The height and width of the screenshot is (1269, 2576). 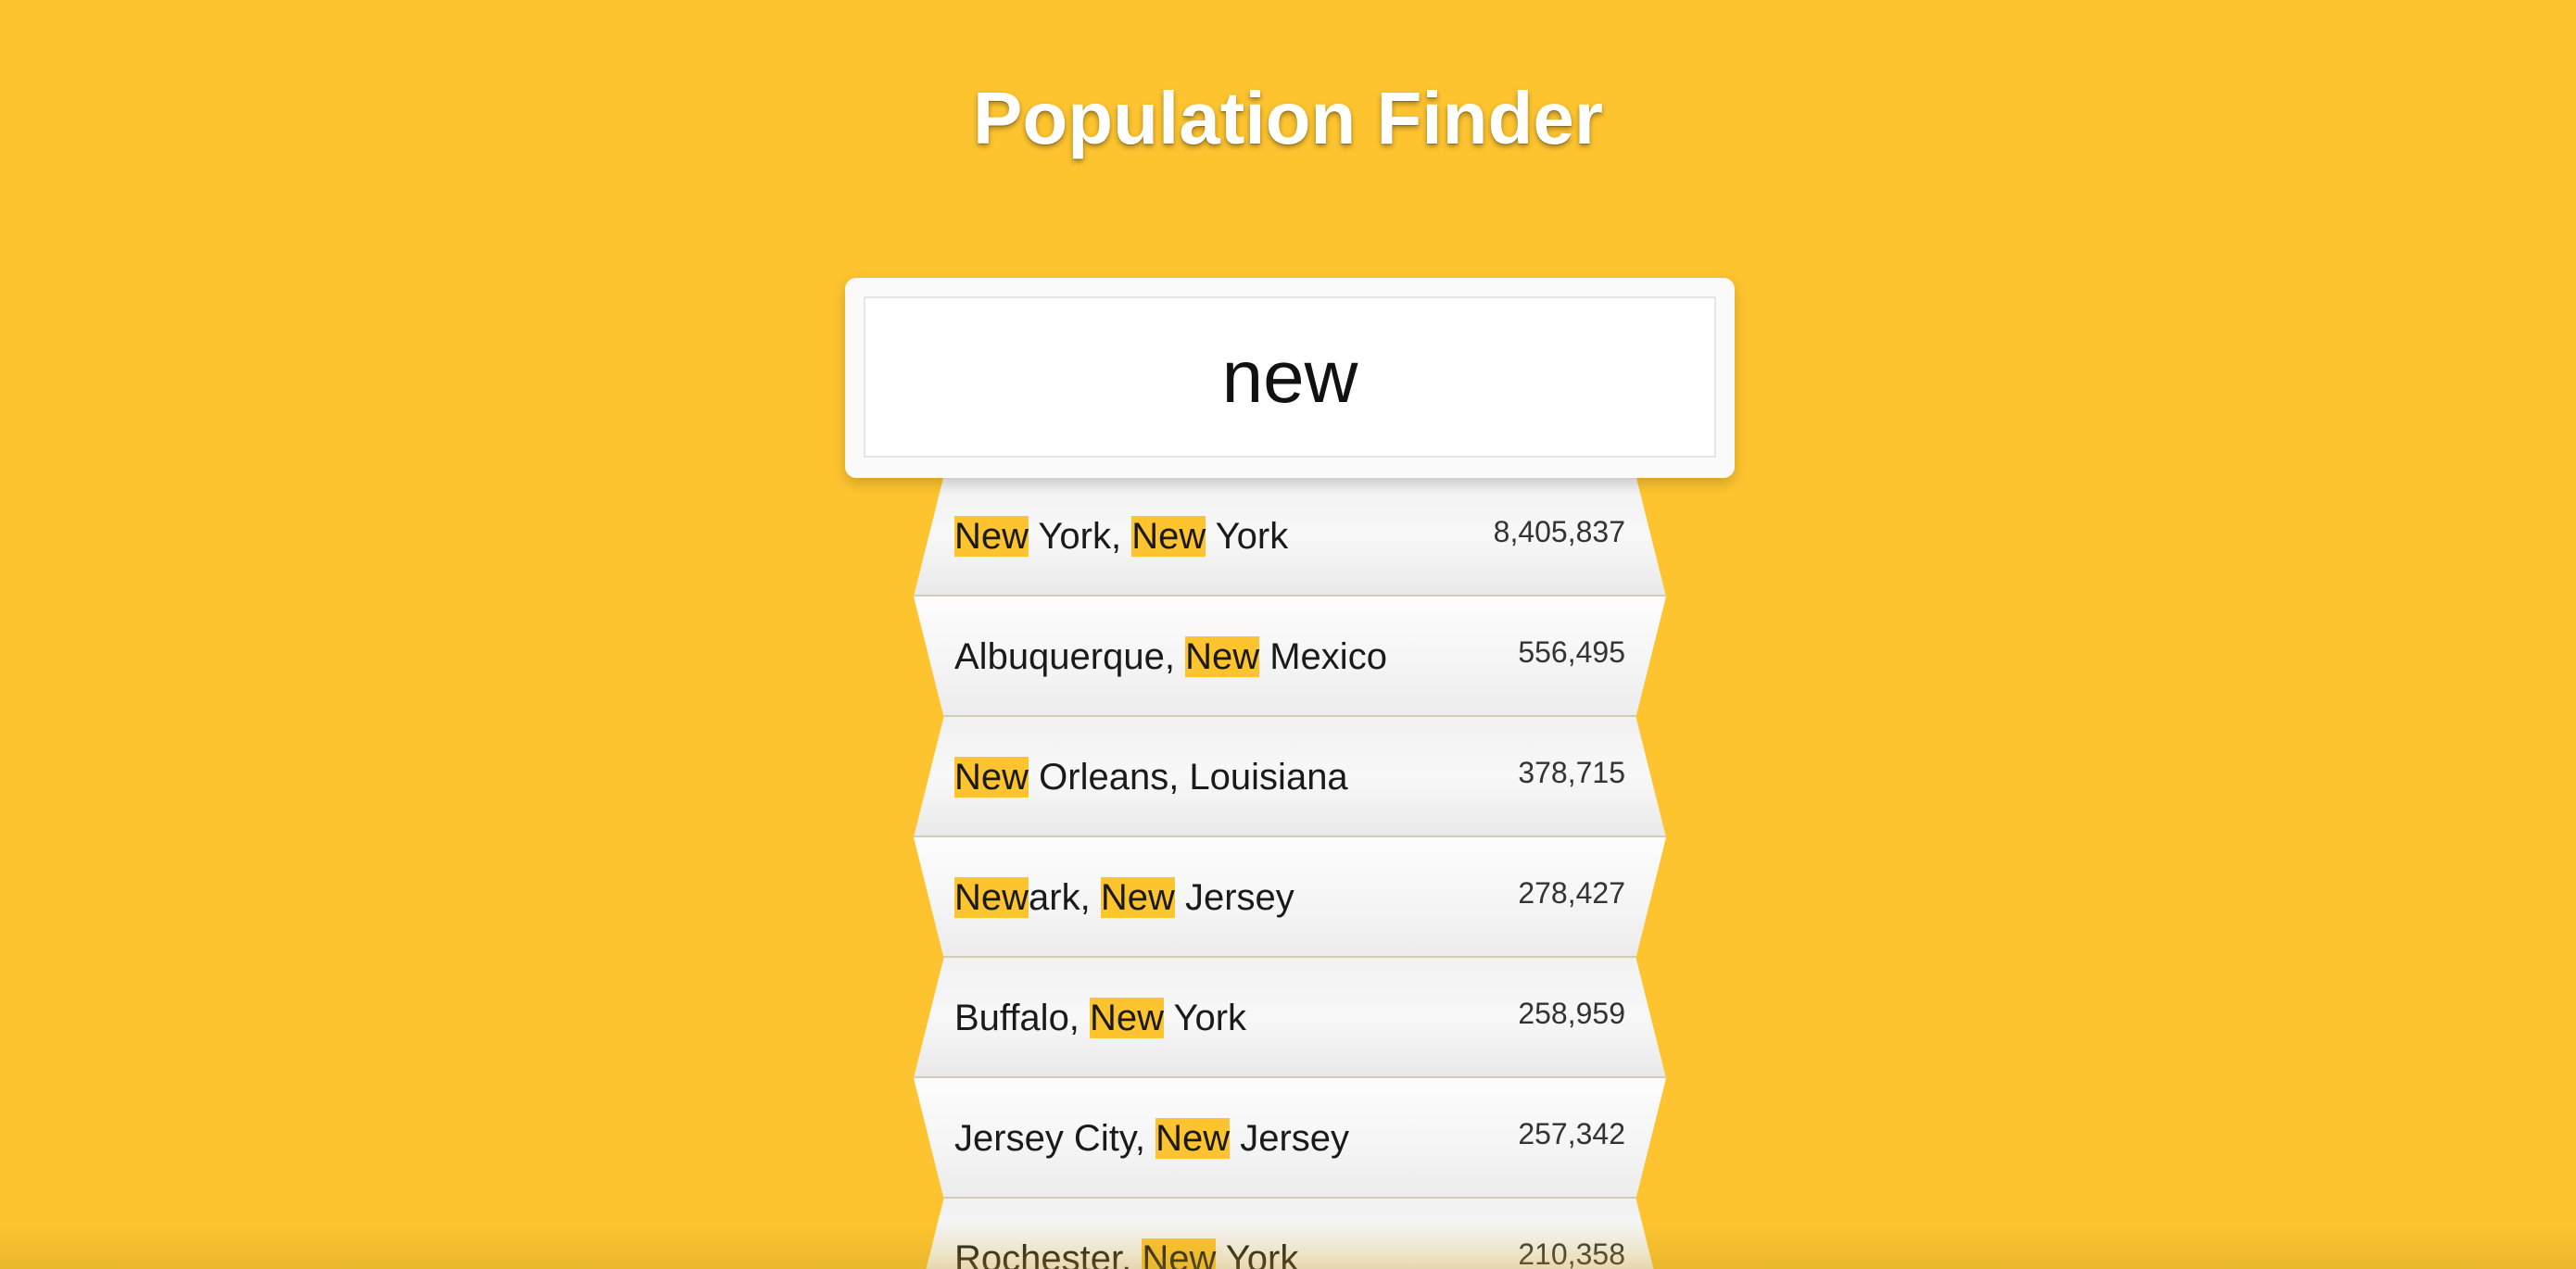 What do you see at coordinates (1290, 1018) in the screenshot?
I see `result-row: Buffalo, New York 258,959` at bounding box center [1290, 1018].